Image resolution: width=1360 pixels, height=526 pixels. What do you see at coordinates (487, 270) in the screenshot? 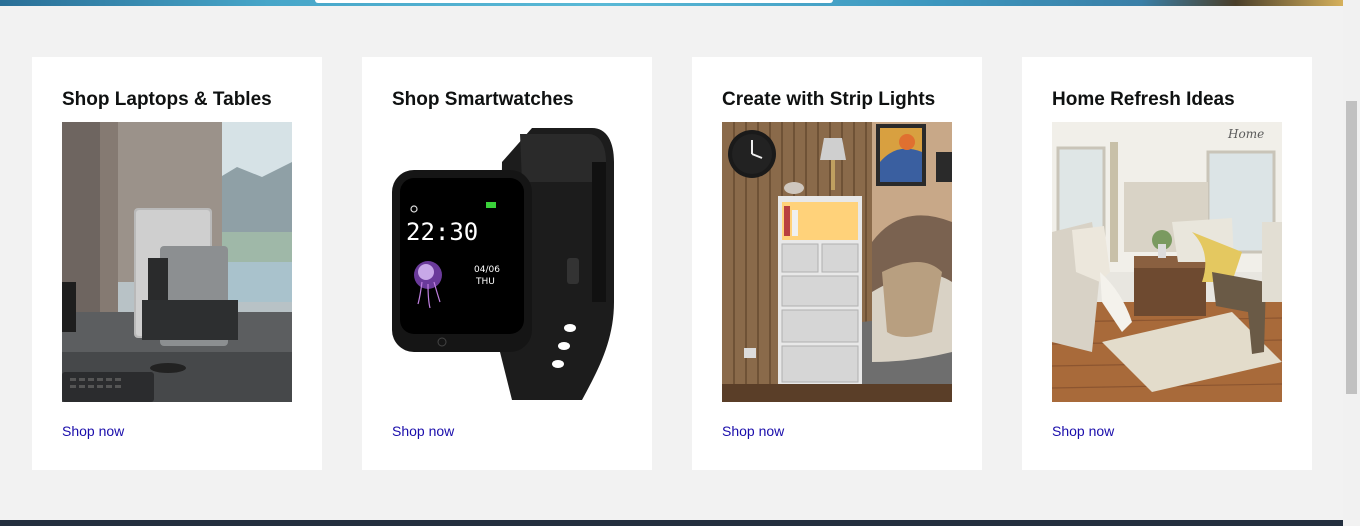
I see `watch-date-text: 04/06` at bounding box center [487, 270].